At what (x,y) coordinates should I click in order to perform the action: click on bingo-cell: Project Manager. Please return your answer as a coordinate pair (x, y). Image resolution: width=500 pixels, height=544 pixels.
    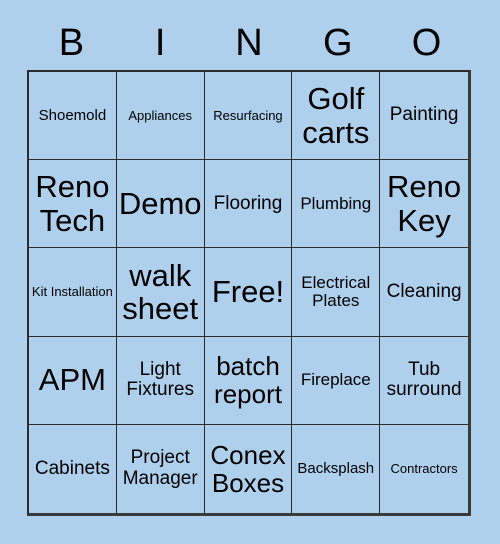
    Looking at the image, I should click on (160, 468).